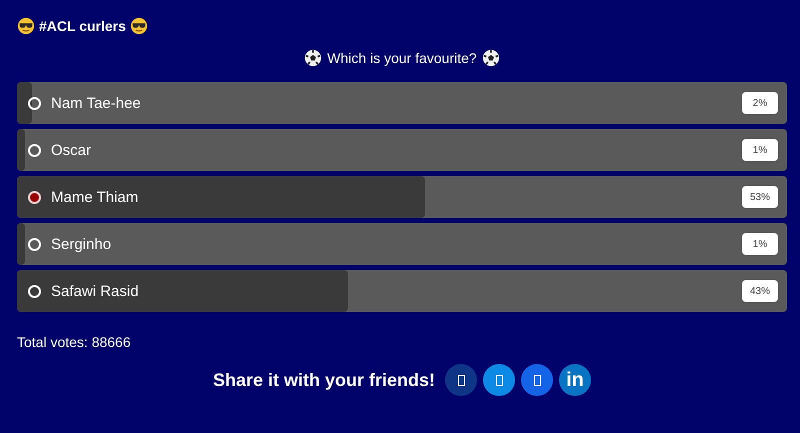  I want to click on poll-option: Oscar 1%, so click(402, 150).